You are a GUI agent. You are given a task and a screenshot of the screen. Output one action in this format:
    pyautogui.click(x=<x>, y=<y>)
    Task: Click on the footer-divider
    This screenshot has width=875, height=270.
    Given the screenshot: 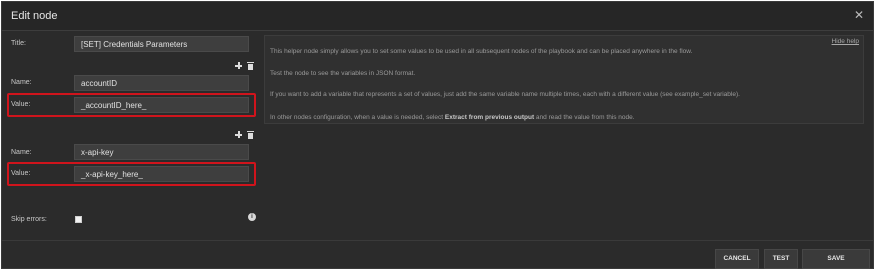 What is the action you would take?
    pyautogui.click(x=437, y=240)
    